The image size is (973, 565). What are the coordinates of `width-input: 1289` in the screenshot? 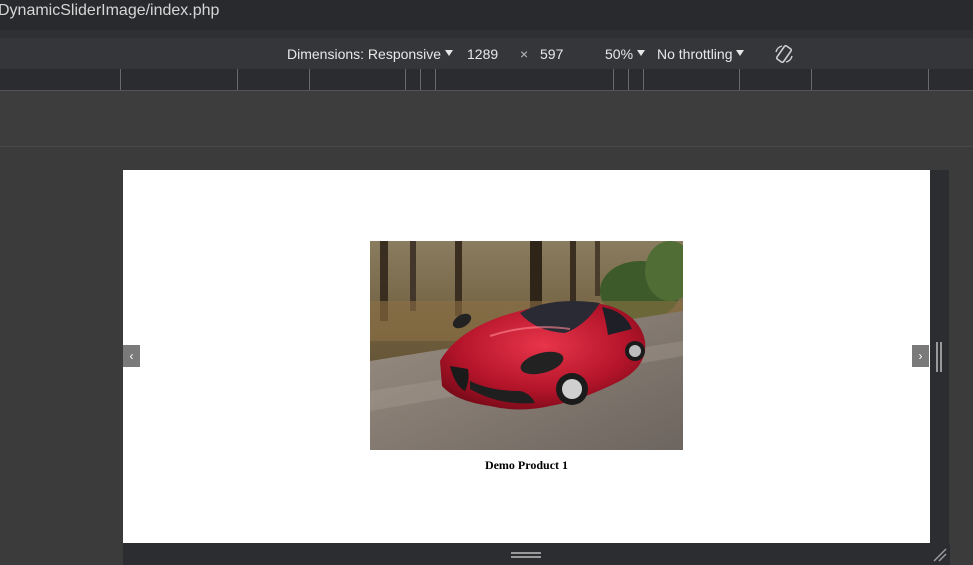 It's located at (482, 54).